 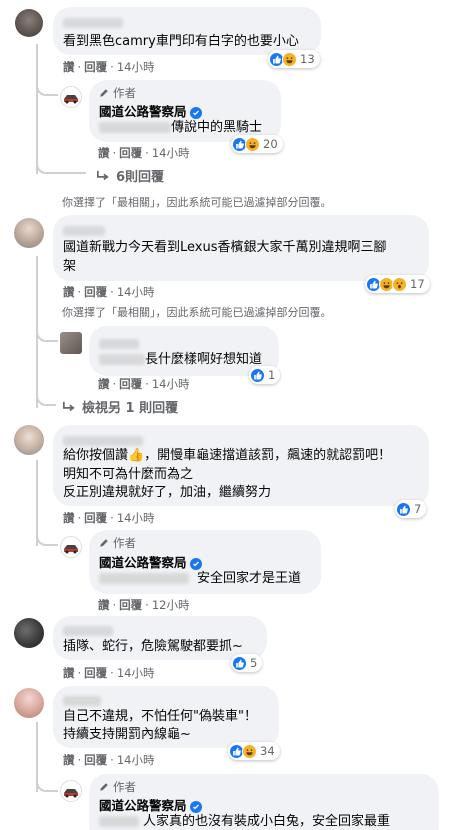 What do you see at coordinates (71, 343) in the screenshot?
I see `replier-avatar` at bounding box center [71, 343].